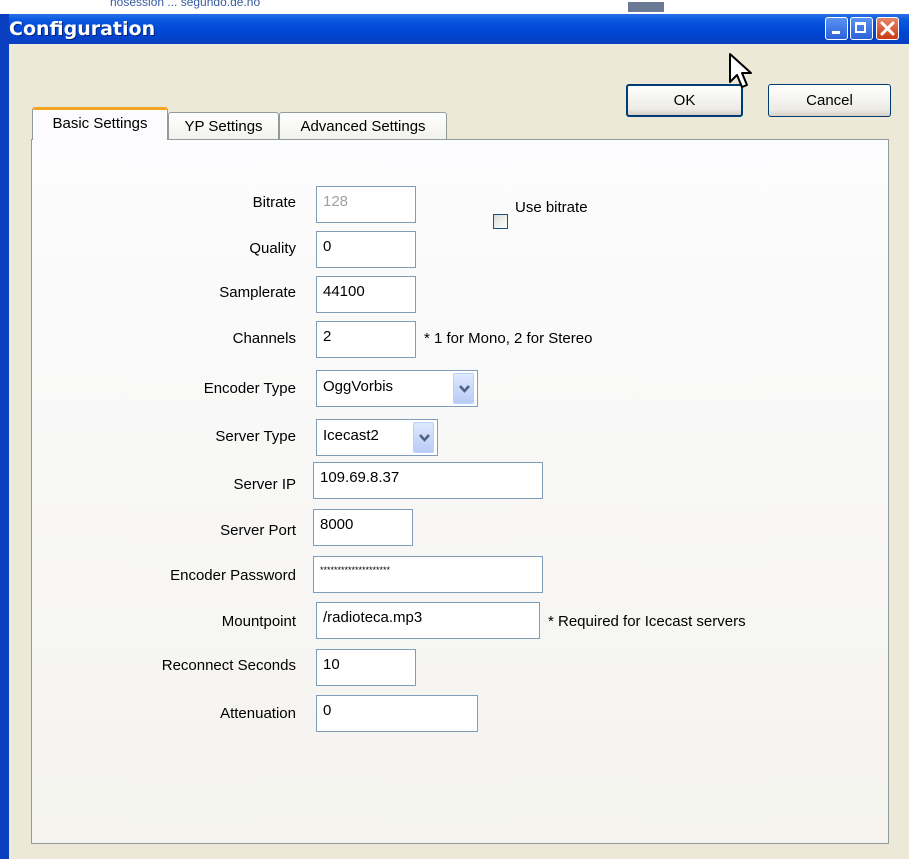 The image size is (909, 859). What do you see at coordinates (647, 621) in the screenshot?
I see `mountpoint-note: * Required for Icecast servers` at bounding box center [647, 621].